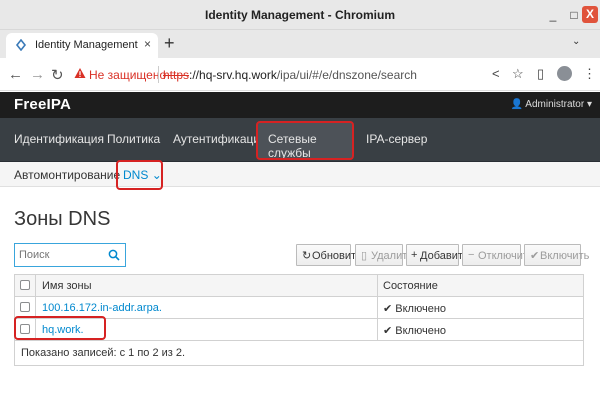  I want to click on side-panel-icon: ▯, so click(540, 74).